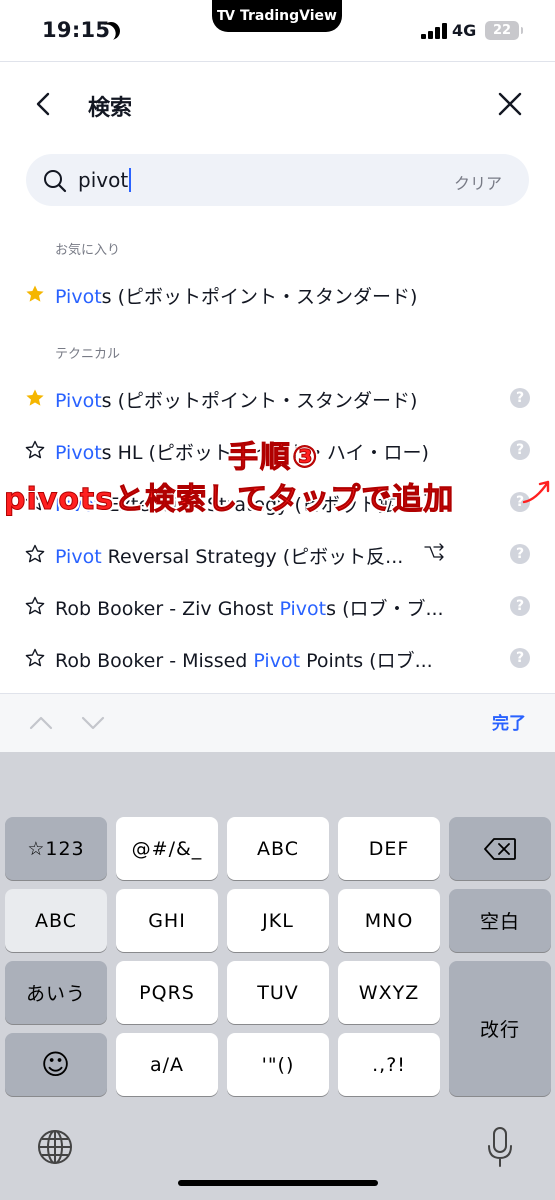  I want to click on text-cursor, so click(130, 180).